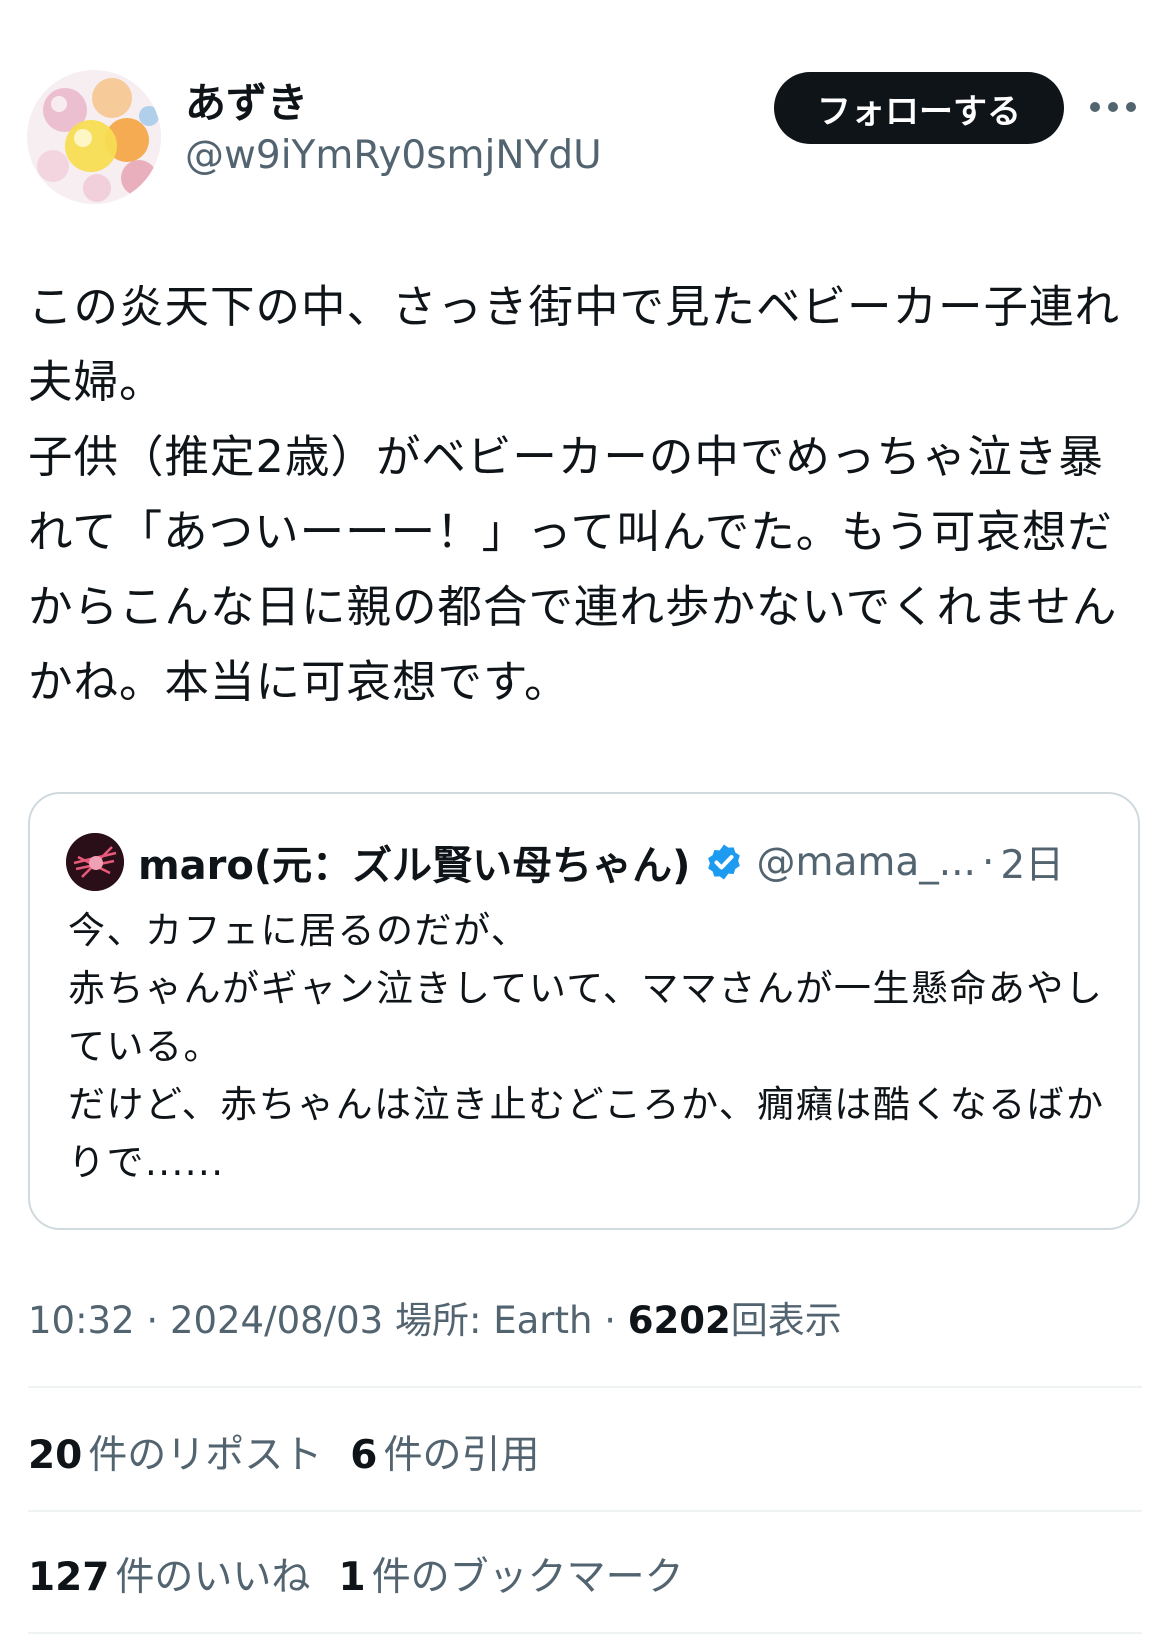 The height and width of the screenshot is (1642, 1170). I want to click on candy-avatar-icon, so click(94, 137).